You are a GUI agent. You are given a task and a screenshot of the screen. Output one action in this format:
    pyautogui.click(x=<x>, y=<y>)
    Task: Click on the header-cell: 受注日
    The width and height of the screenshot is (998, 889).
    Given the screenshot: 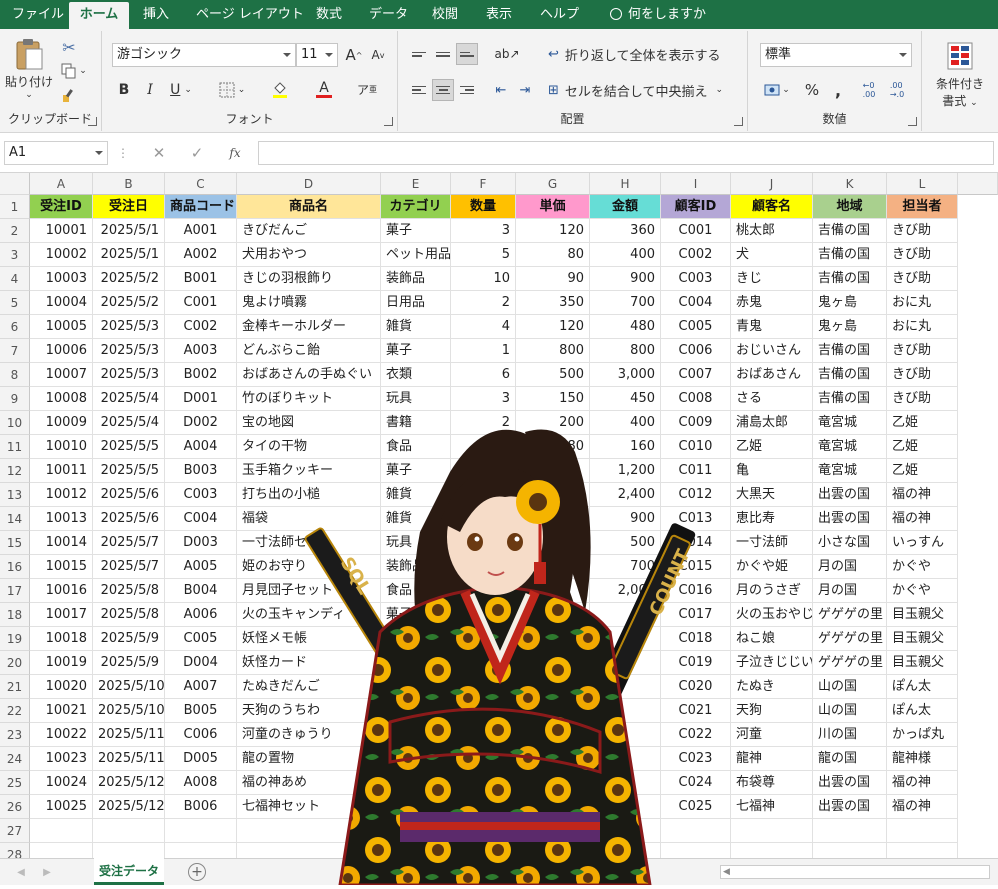 What is the action you would take?
    pyautogui.click(x=129, y=207)
    